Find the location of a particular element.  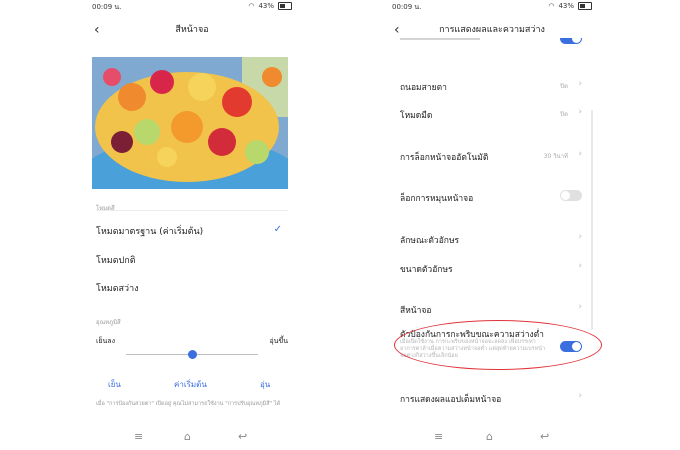

row-eye-protection: ถนอมสายตา ปิด › is located at coordinates (492, 86).